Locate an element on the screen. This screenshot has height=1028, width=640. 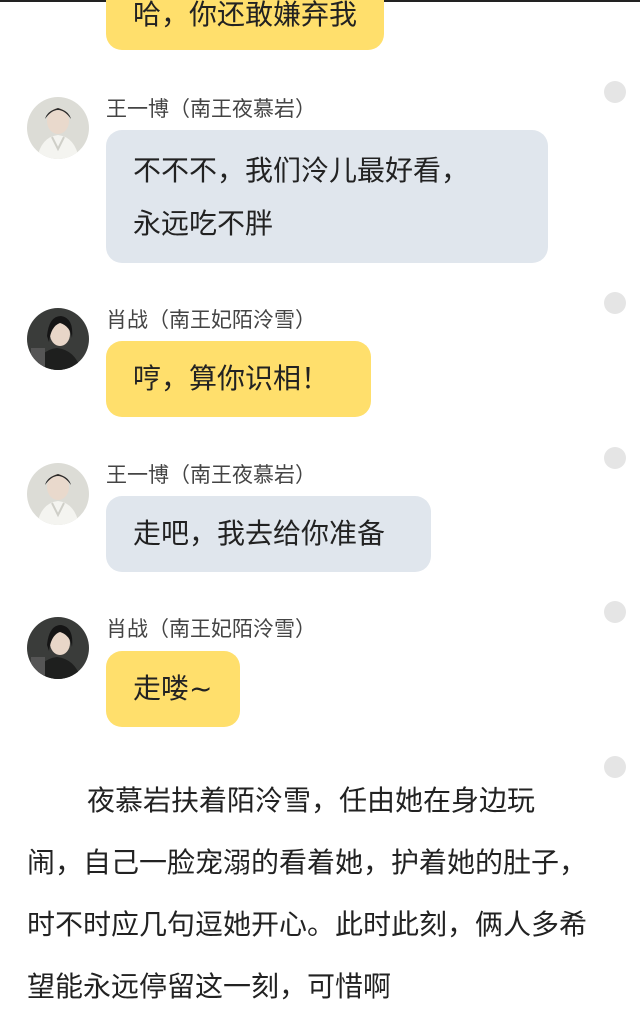
message-text-0: 哈，你还敢嫌弃我 is located at coordinates (245, 15).